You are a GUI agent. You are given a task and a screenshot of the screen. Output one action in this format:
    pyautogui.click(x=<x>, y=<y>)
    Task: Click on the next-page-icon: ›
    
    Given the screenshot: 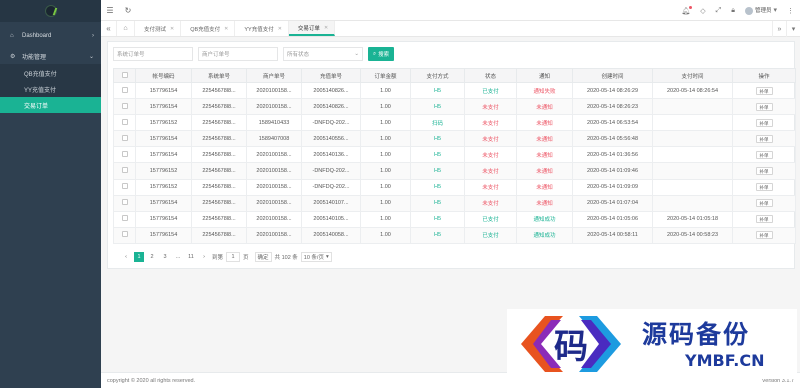 What is the action you would take?
    pyautogui.click(x=204, y=257)
    